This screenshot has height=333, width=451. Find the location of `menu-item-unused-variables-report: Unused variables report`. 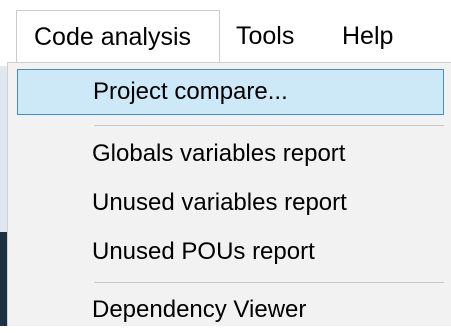

menu-item-unused-variables-report: Unused variables report is located at coordinates (230, 203).